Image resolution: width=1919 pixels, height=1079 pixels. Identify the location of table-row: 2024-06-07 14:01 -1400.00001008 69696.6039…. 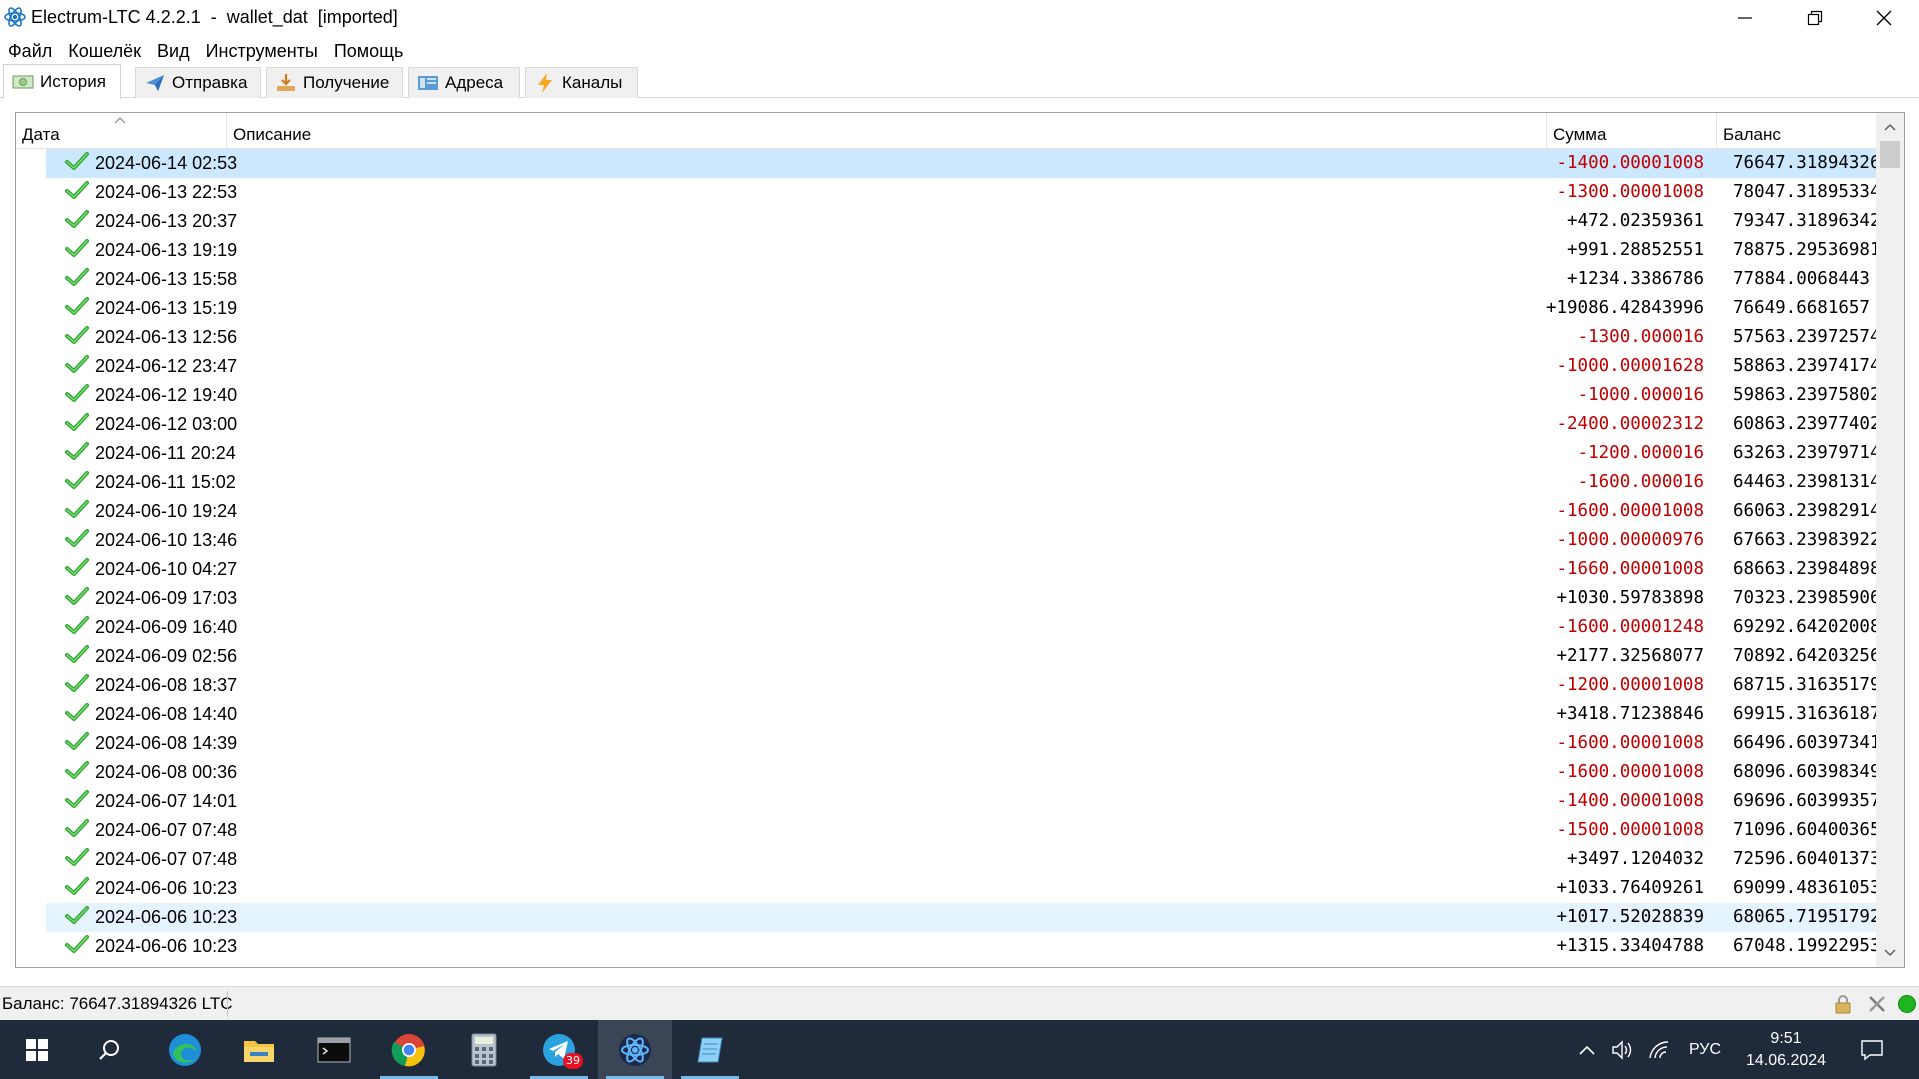
(963, 801).